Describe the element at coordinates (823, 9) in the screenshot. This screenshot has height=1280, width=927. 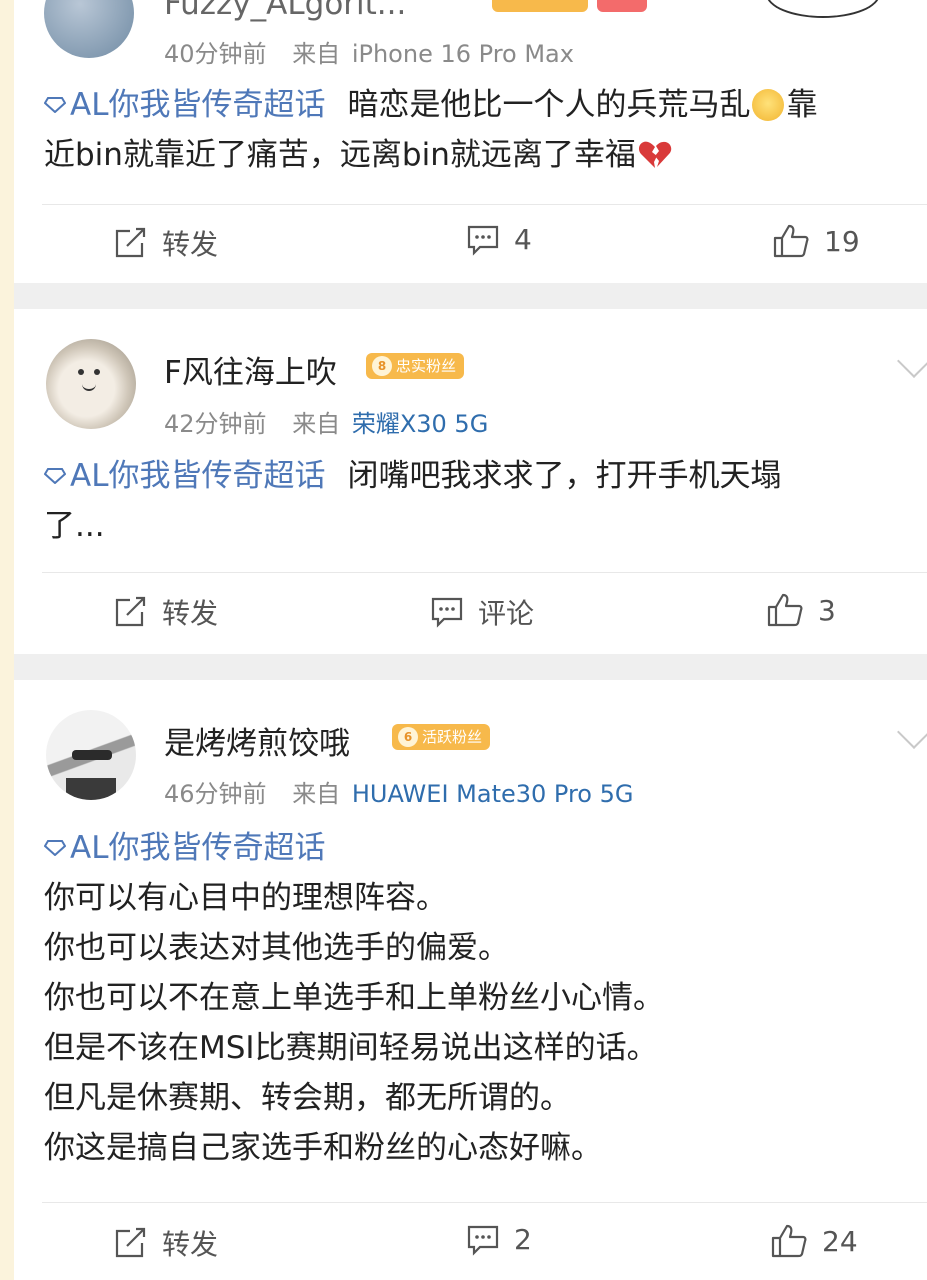
I see `sticker-icon` at that location.